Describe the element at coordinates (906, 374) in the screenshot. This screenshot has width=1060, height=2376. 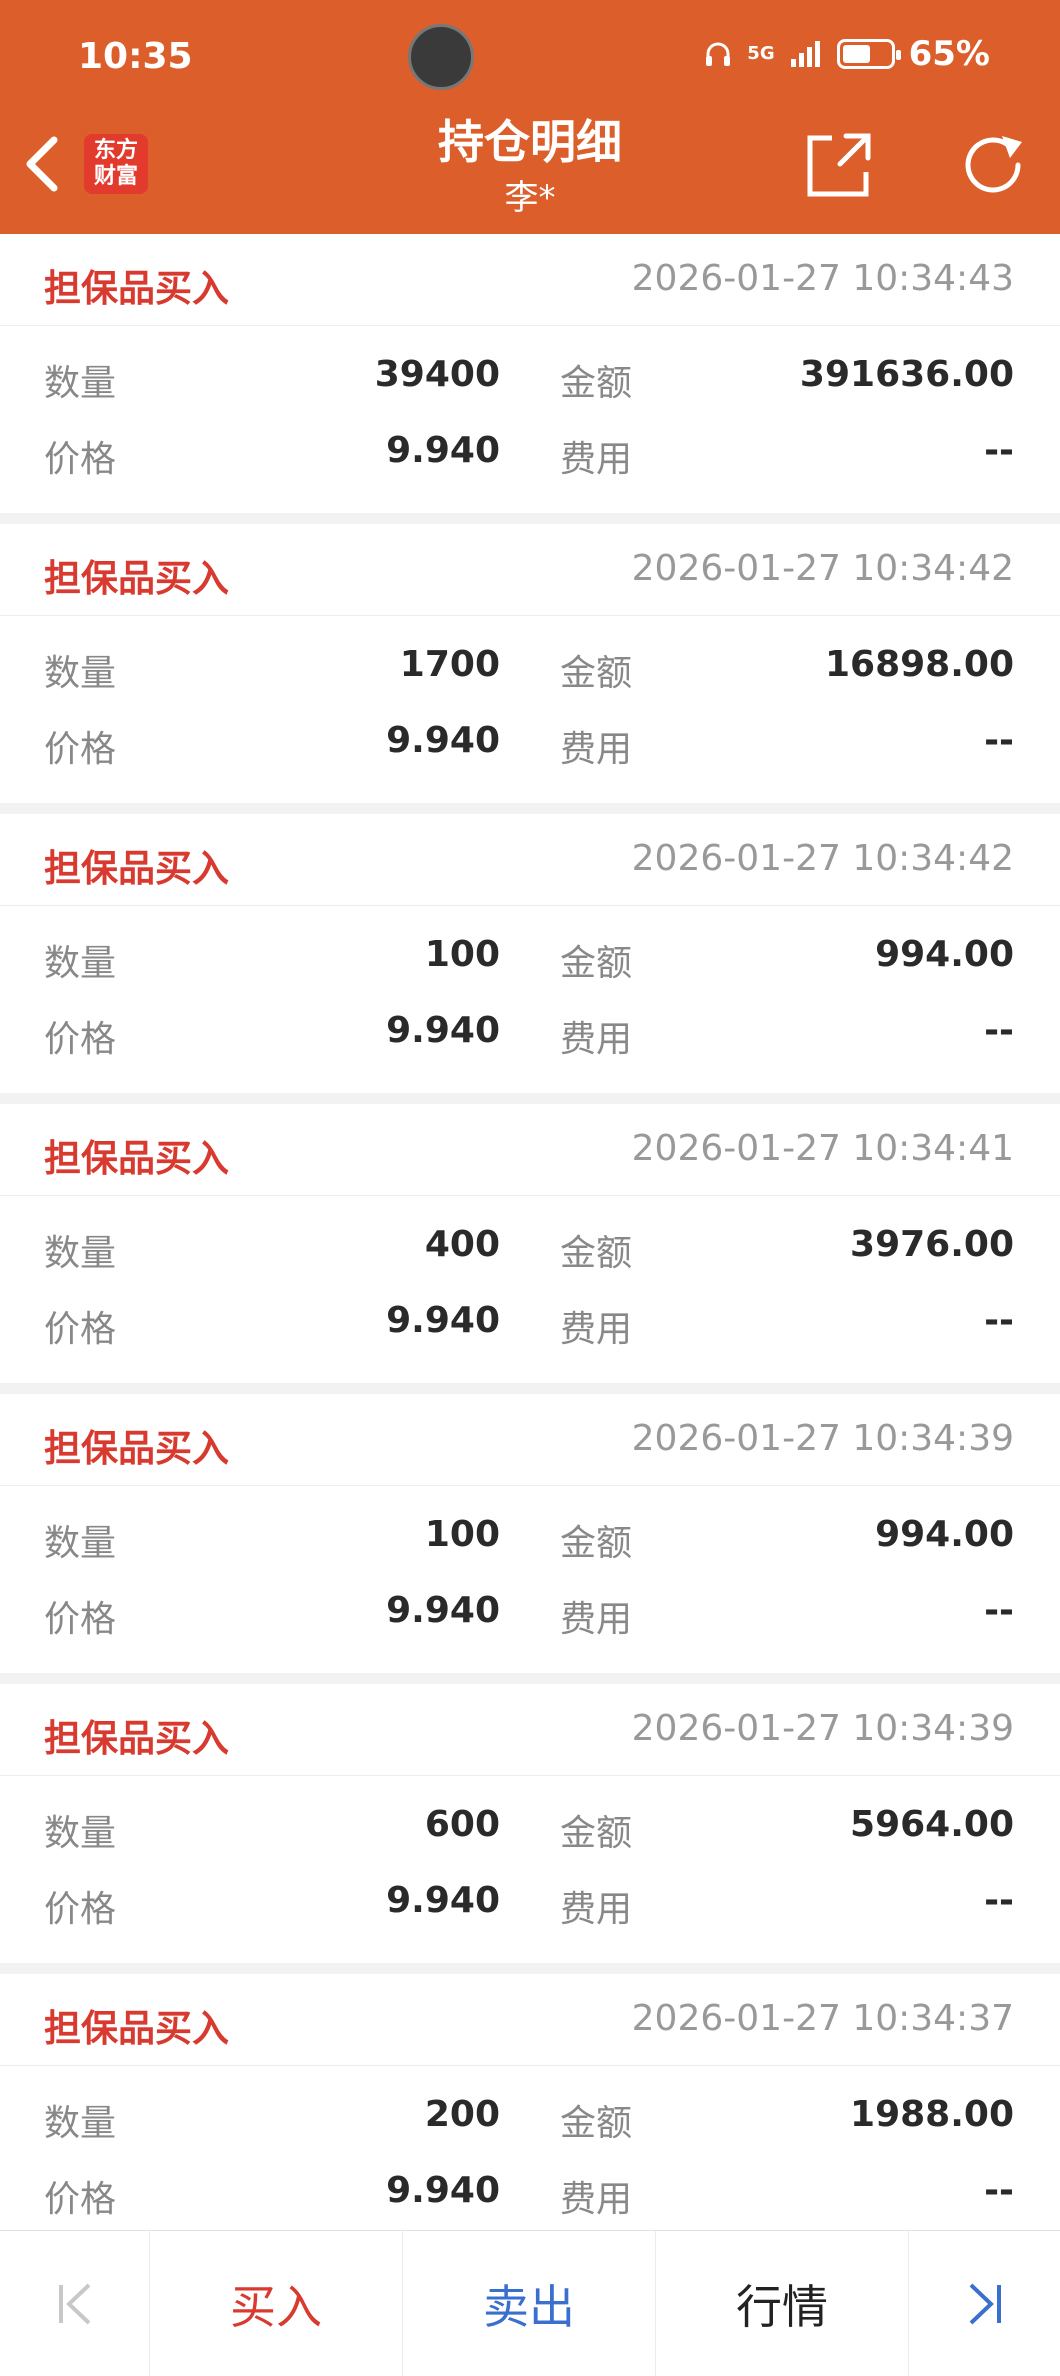
I see `amount-value: 391636.00` at that location.